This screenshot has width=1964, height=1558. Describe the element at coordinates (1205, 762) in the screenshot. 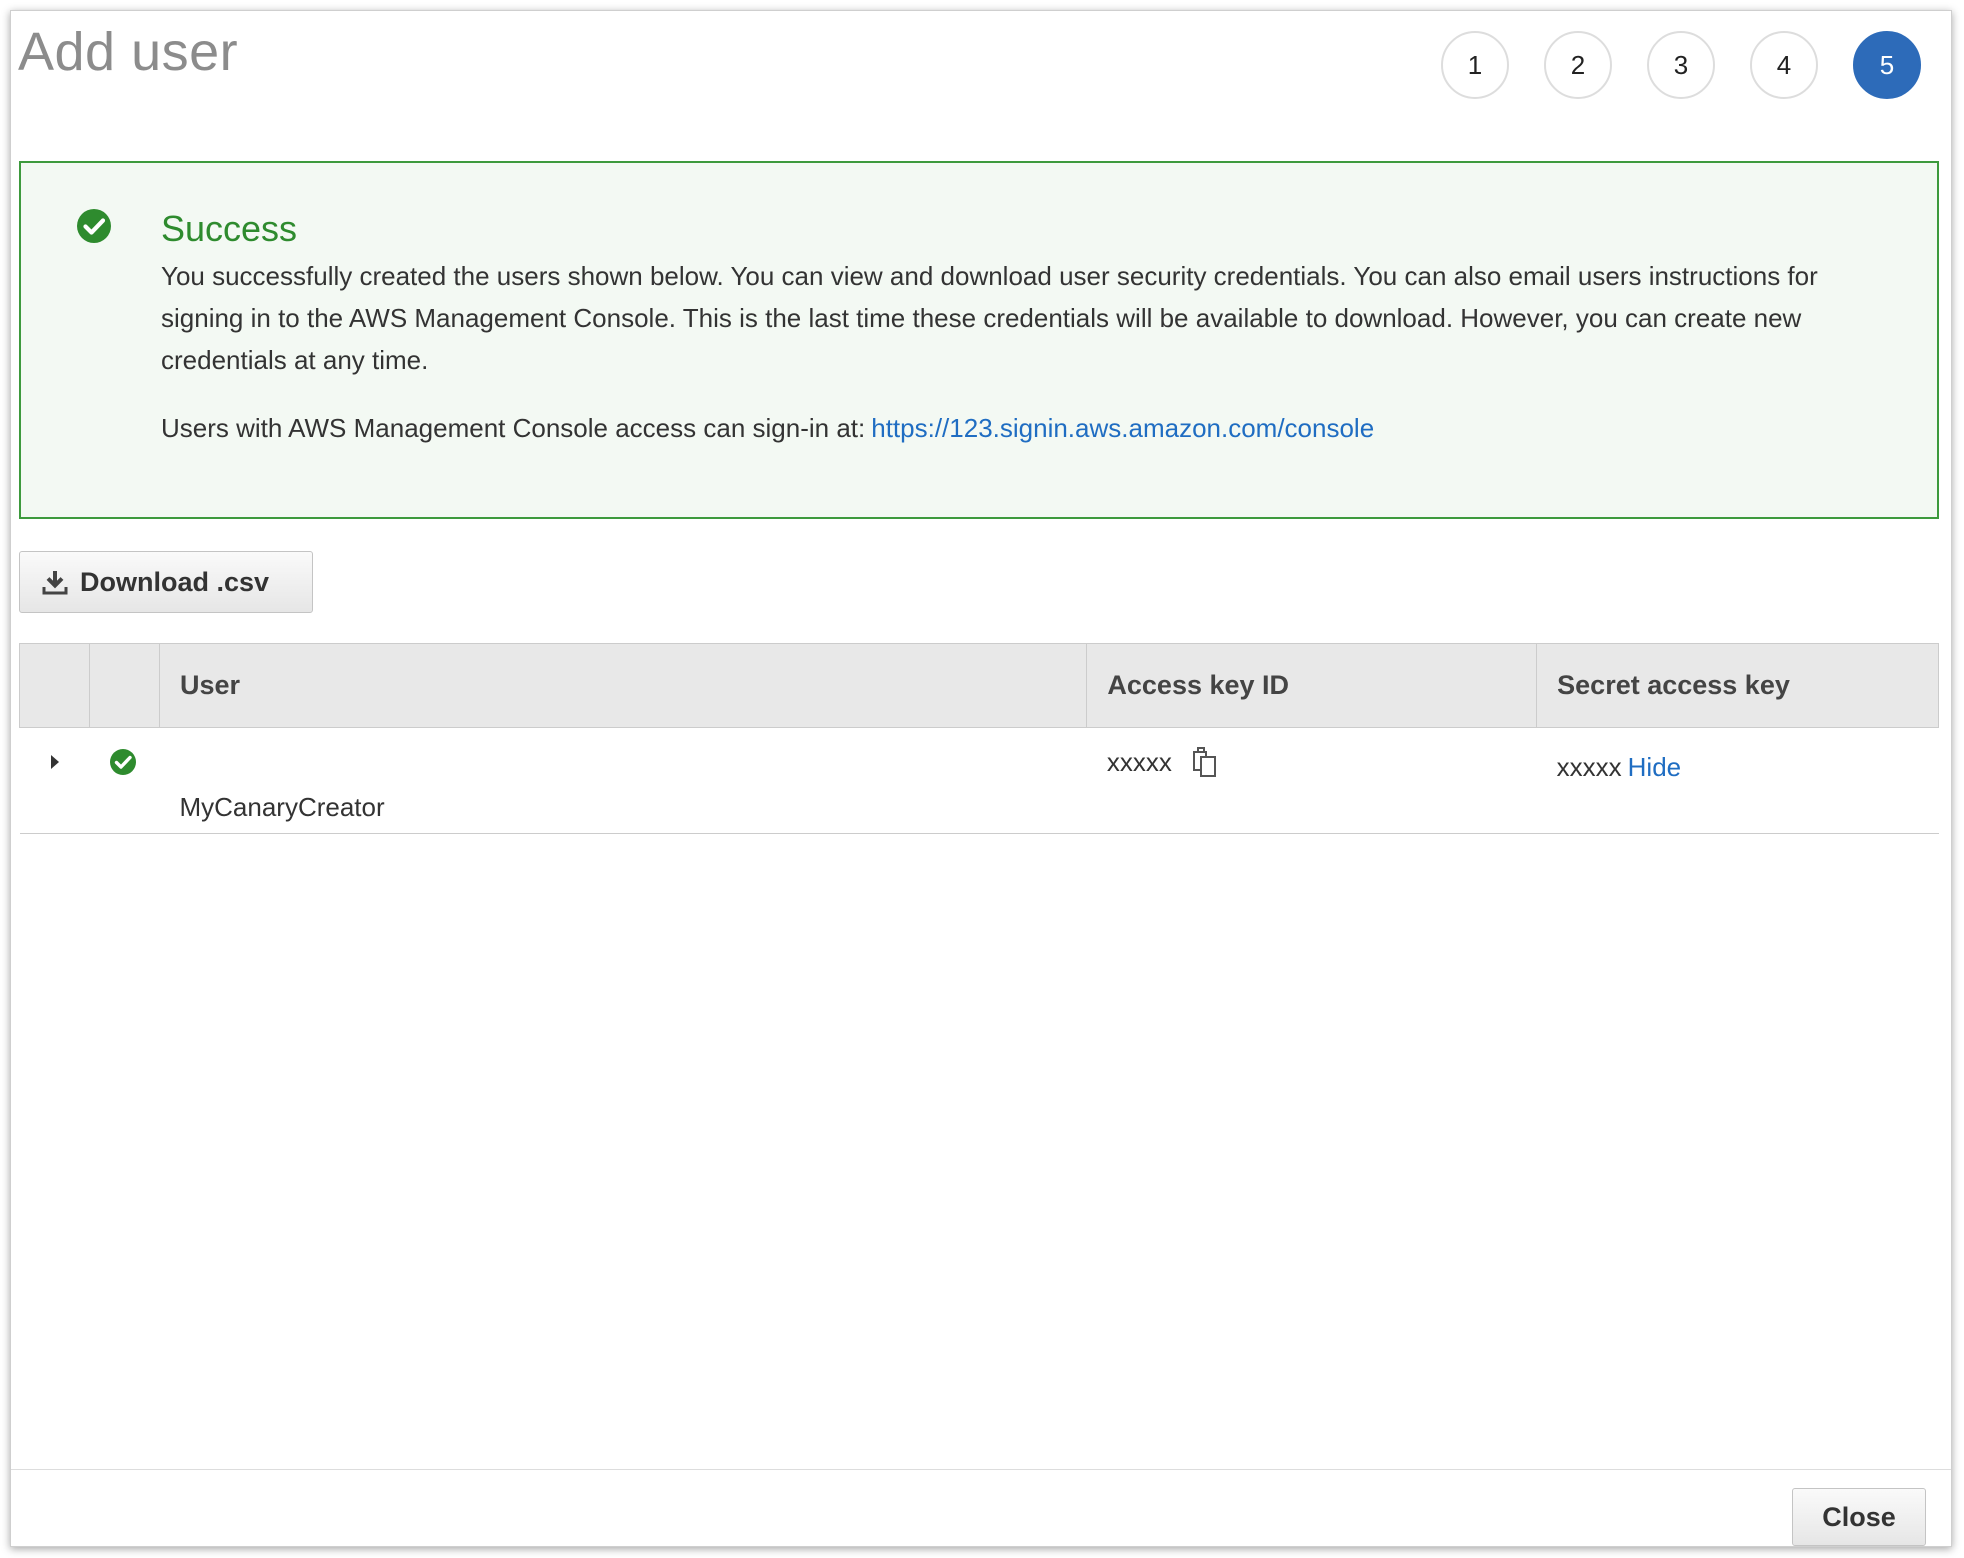

I see `copy-icon` at that location.